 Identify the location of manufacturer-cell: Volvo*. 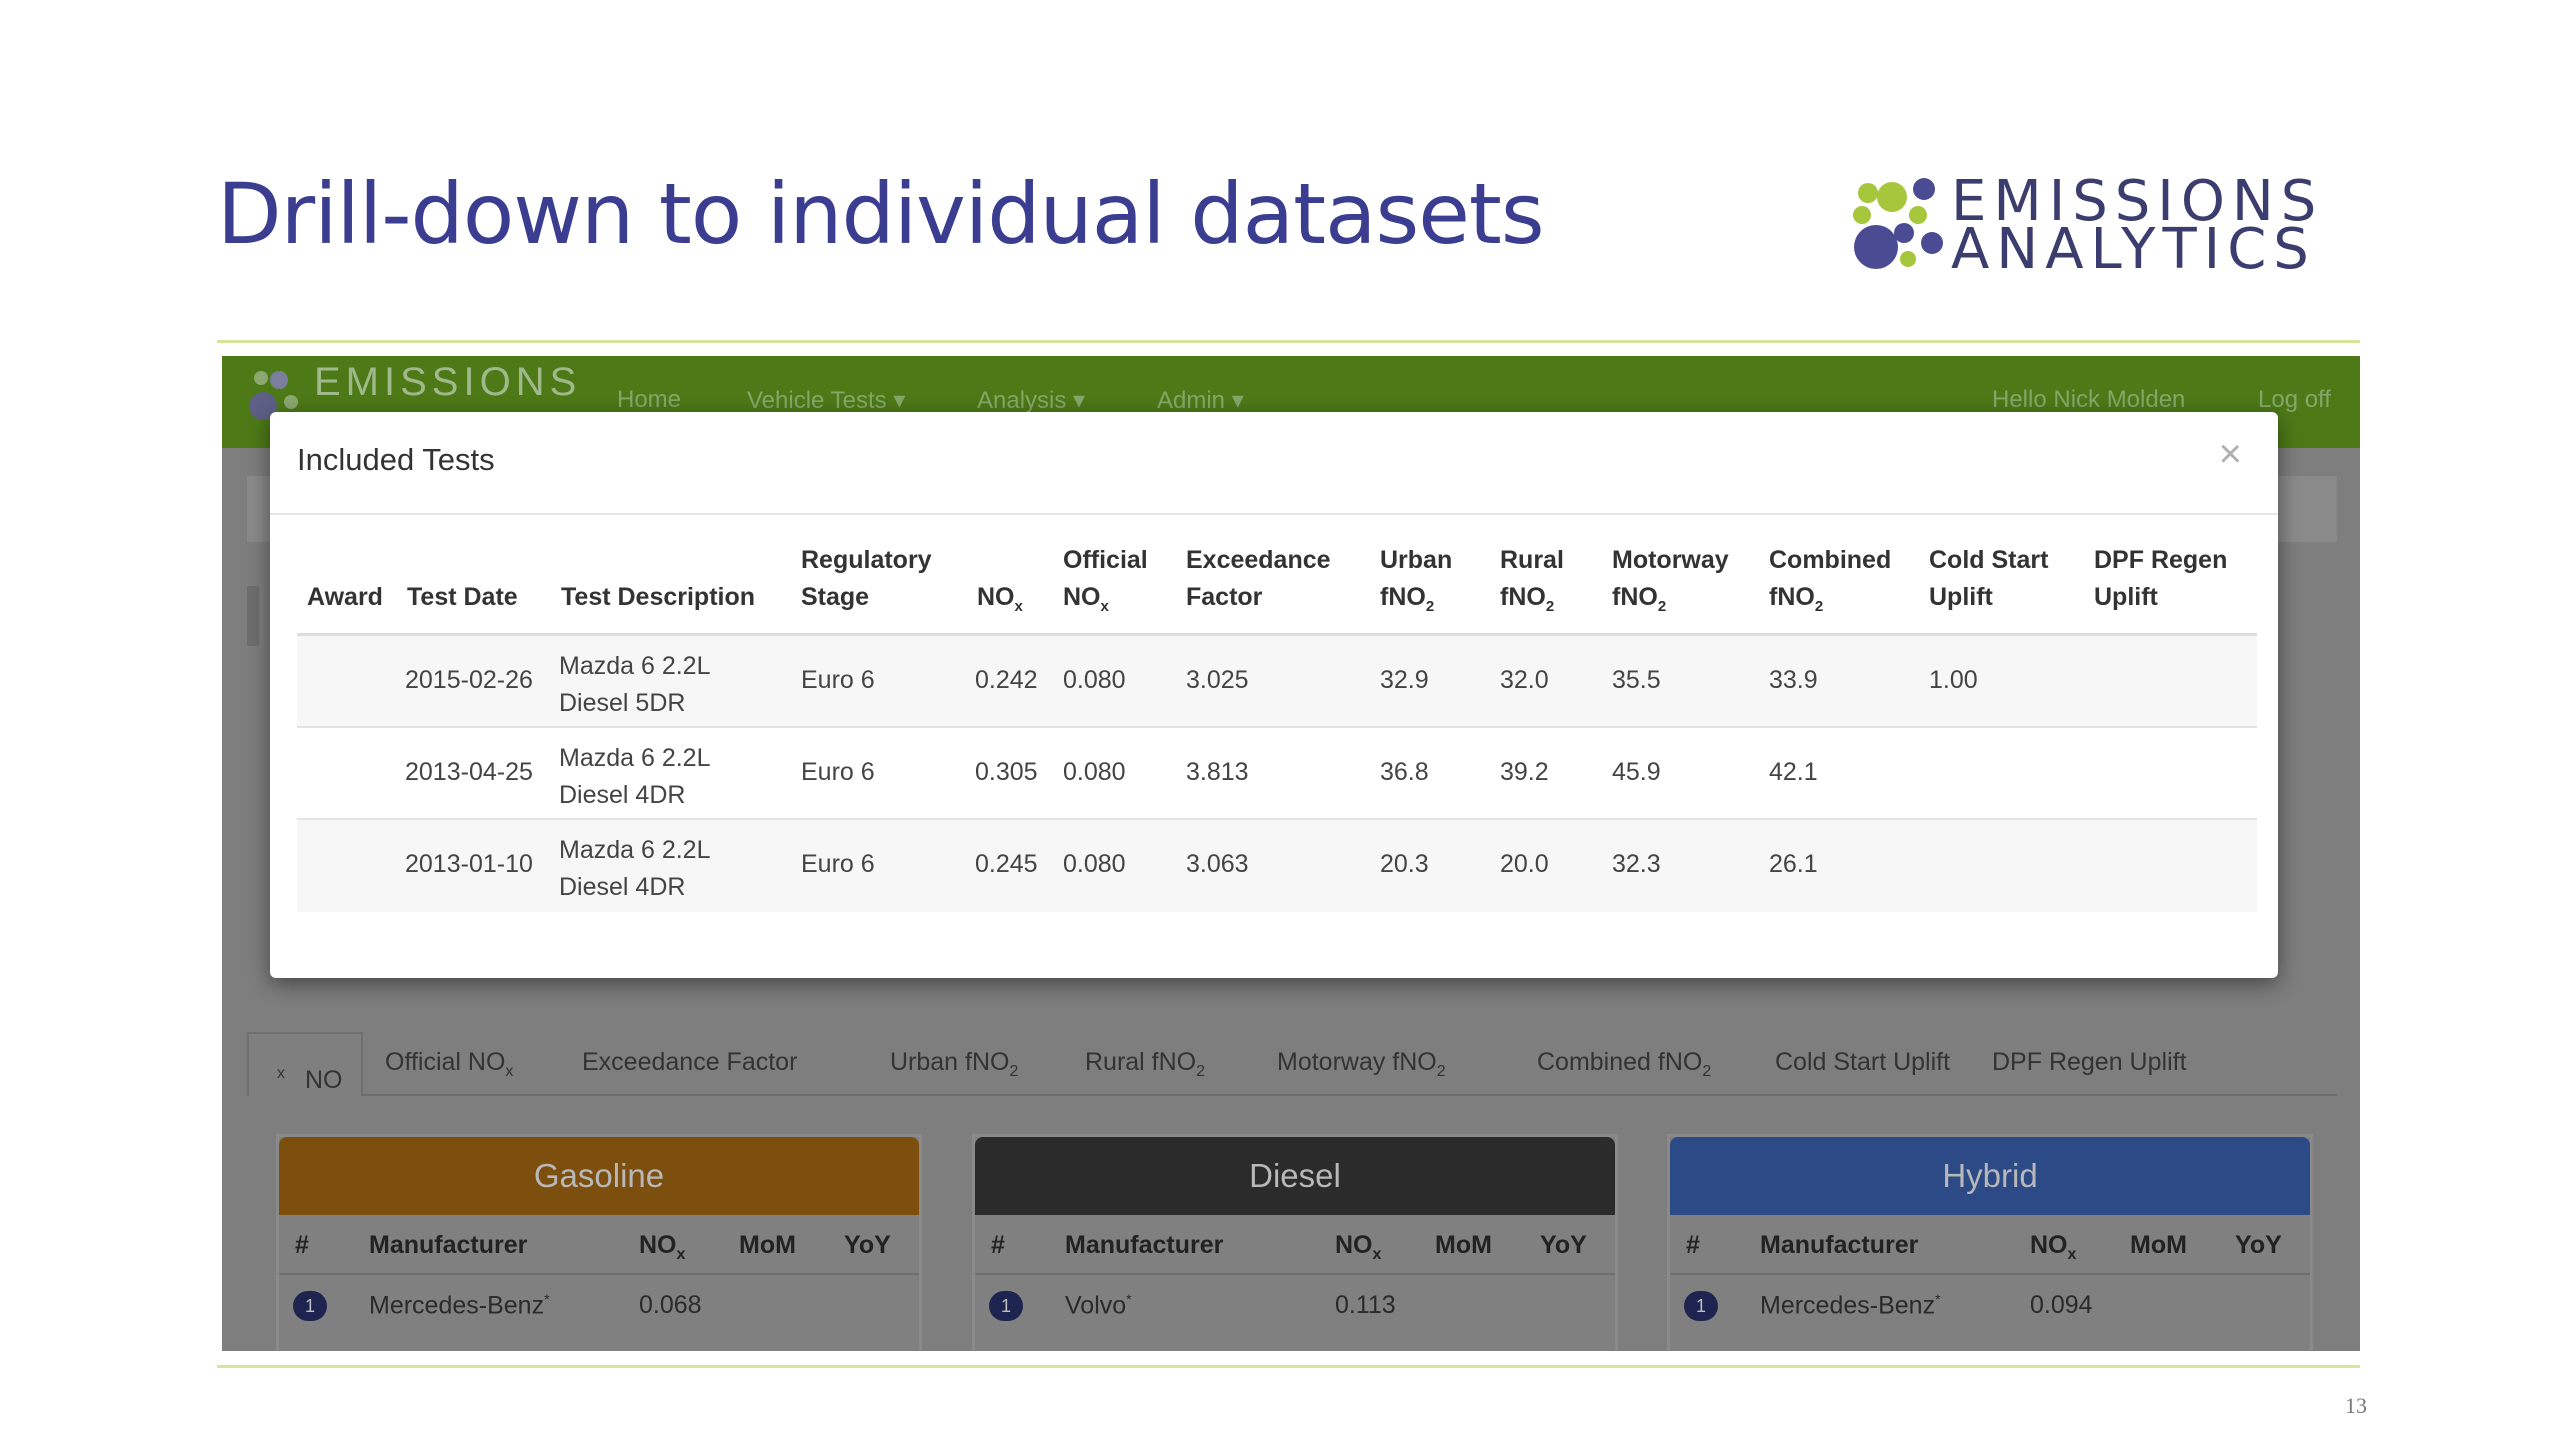
(1098, 1305).